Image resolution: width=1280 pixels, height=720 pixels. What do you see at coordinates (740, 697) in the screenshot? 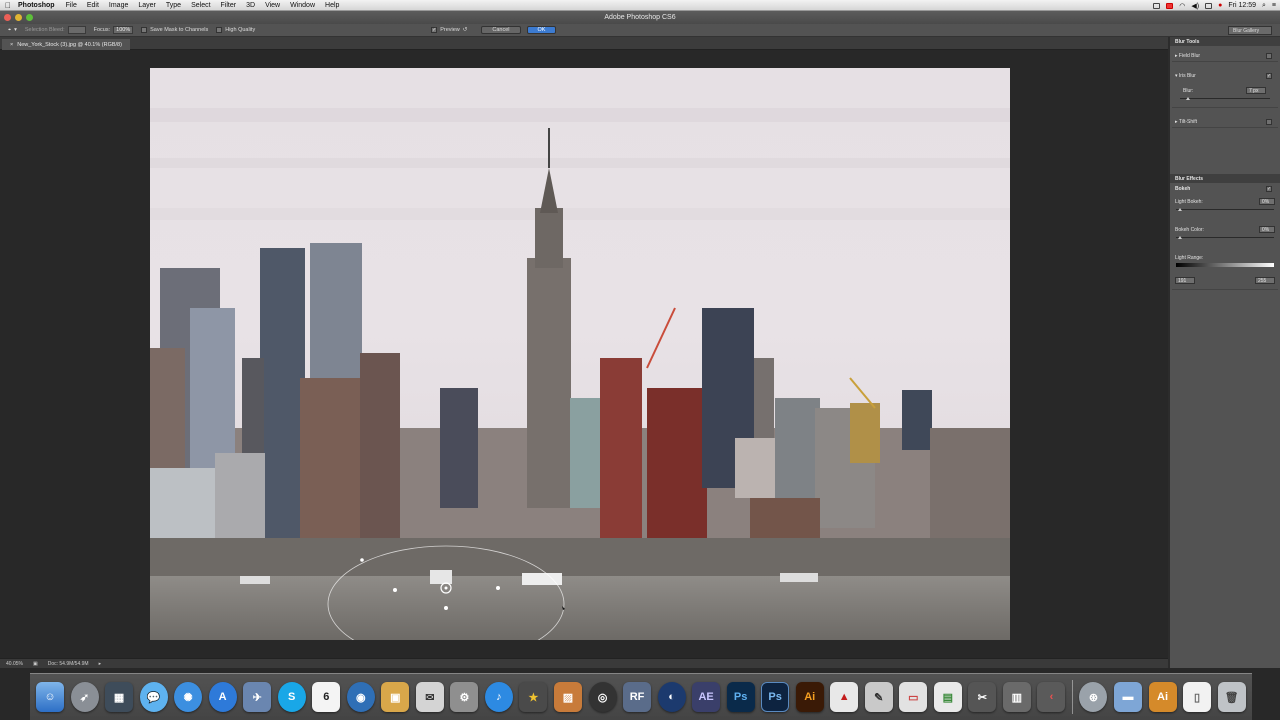
I see `photoshop-icon: Ps` at bounding box center [740, 697].